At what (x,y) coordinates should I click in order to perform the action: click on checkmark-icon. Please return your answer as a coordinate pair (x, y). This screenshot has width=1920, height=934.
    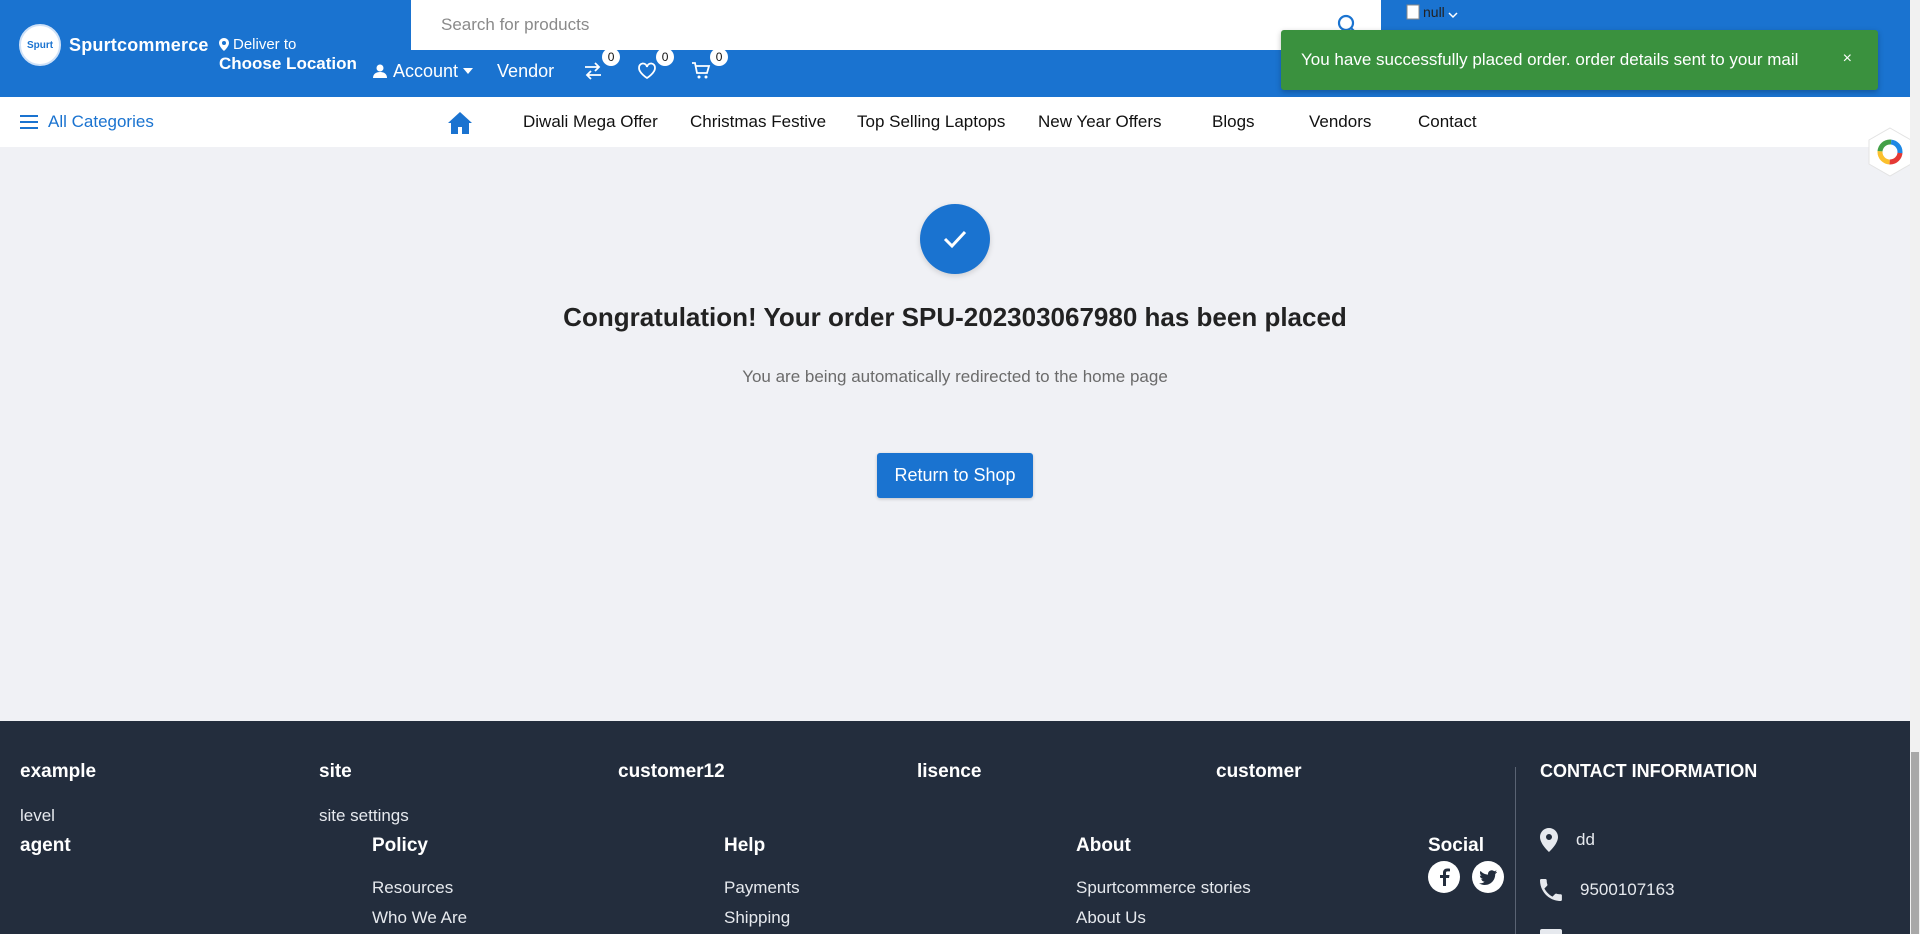
    Looking at the image, I should click on (955, 239).